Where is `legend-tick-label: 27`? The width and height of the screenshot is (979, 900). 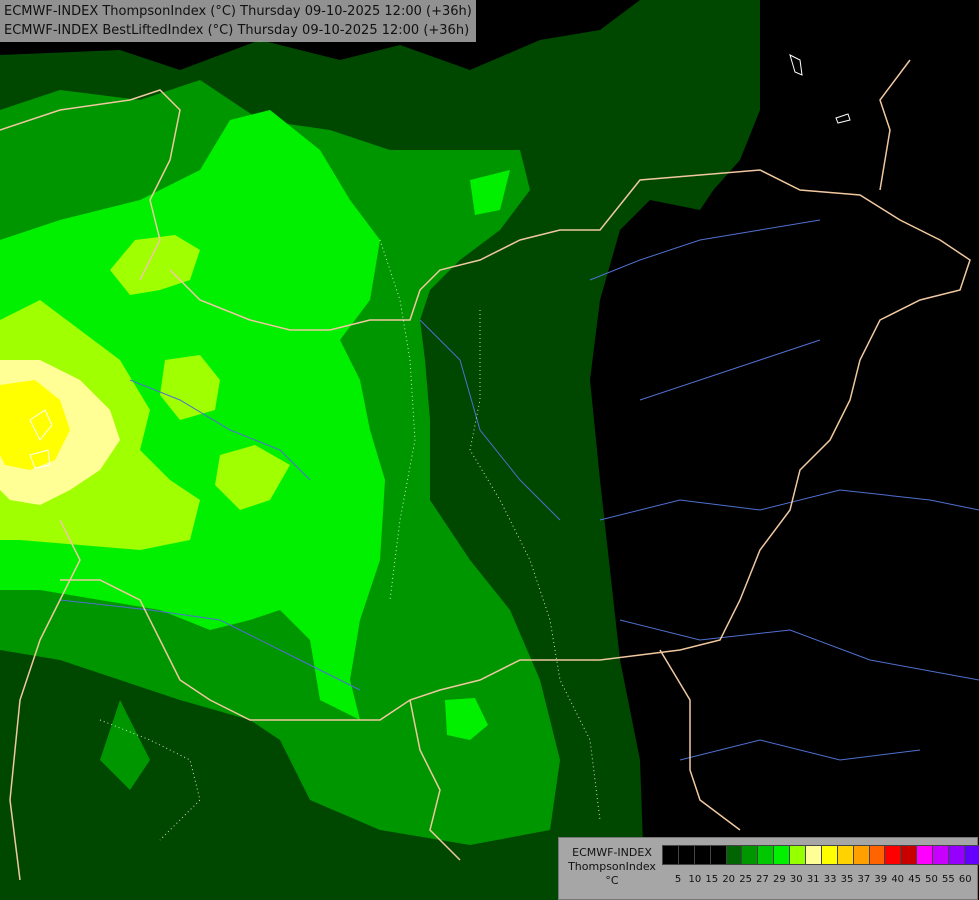 legend-tick-label: 27 is located at coordinates (762, 879).